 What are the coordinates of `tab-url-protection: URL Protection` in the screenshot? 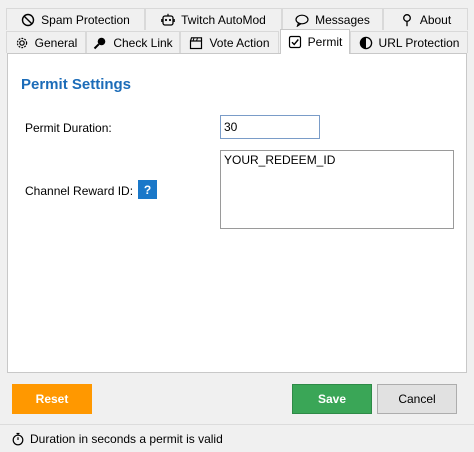 It's located at (409, 42).